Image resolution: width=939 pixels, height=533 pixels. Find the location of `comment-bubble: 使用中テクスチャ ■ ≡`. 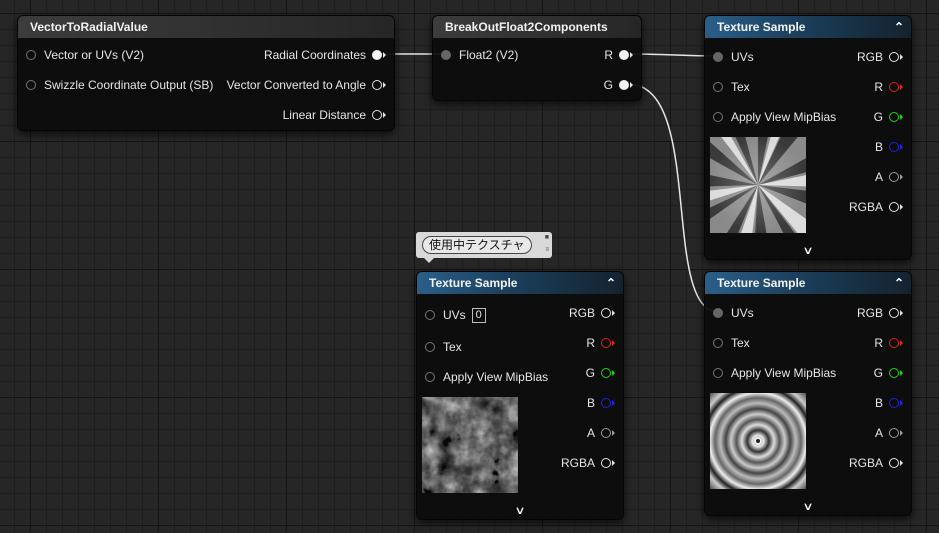

comment-bubble: 使用中テクスチャ ■ ≡ is located at coordinates (484, 247).